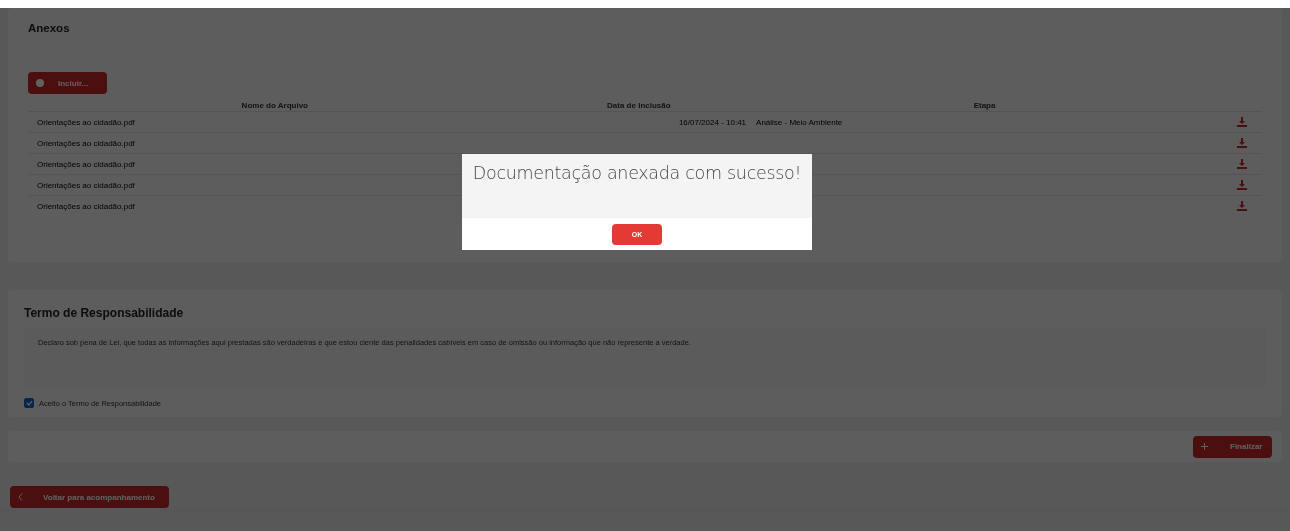 This screenshot has height=531, width=1290. I want to click on date-cell: 16/07/2024 - 10:41, so click(639, 122).